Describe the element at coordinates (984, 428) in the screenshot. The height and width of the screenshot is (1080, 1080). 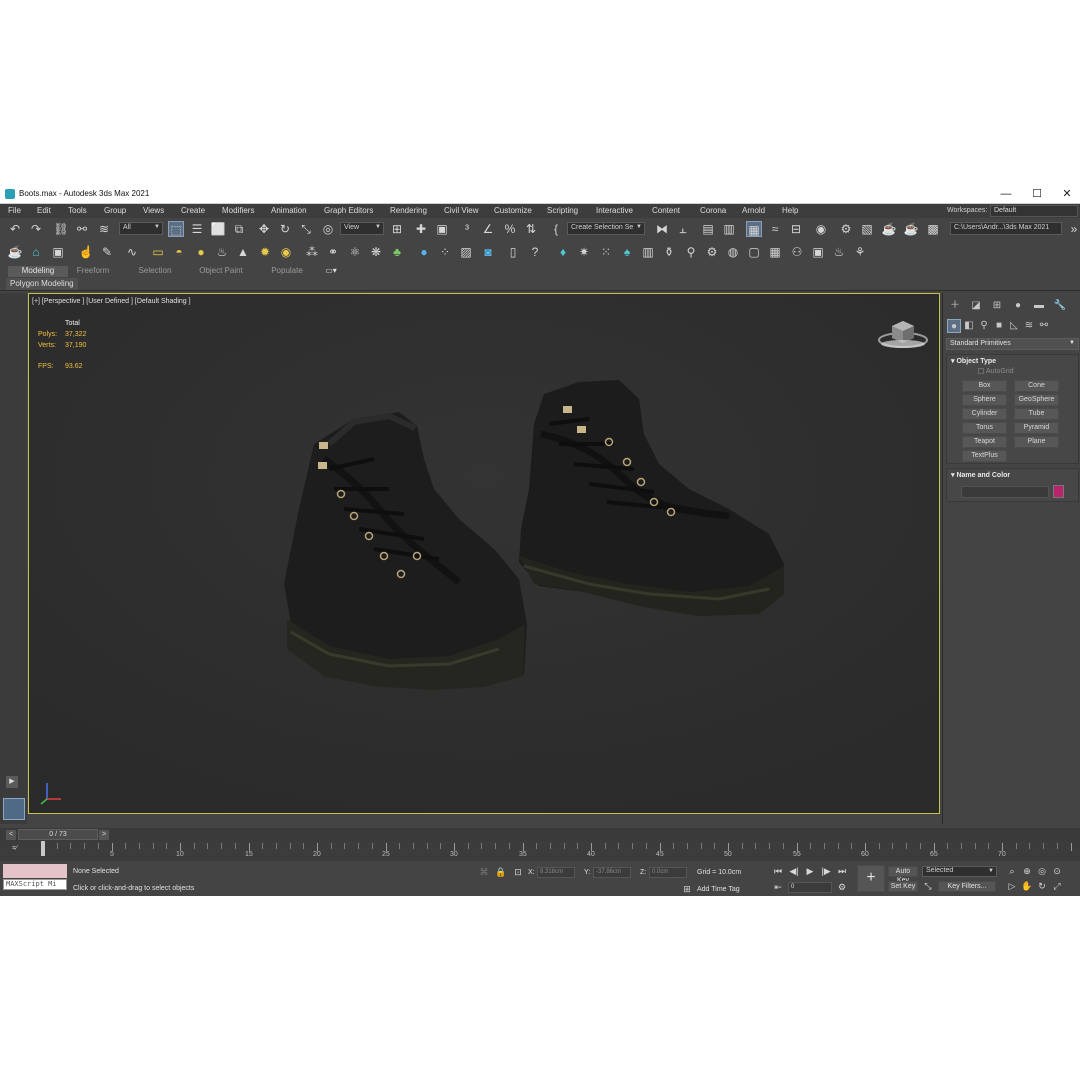
I see `torus-button: Torus` at that location.